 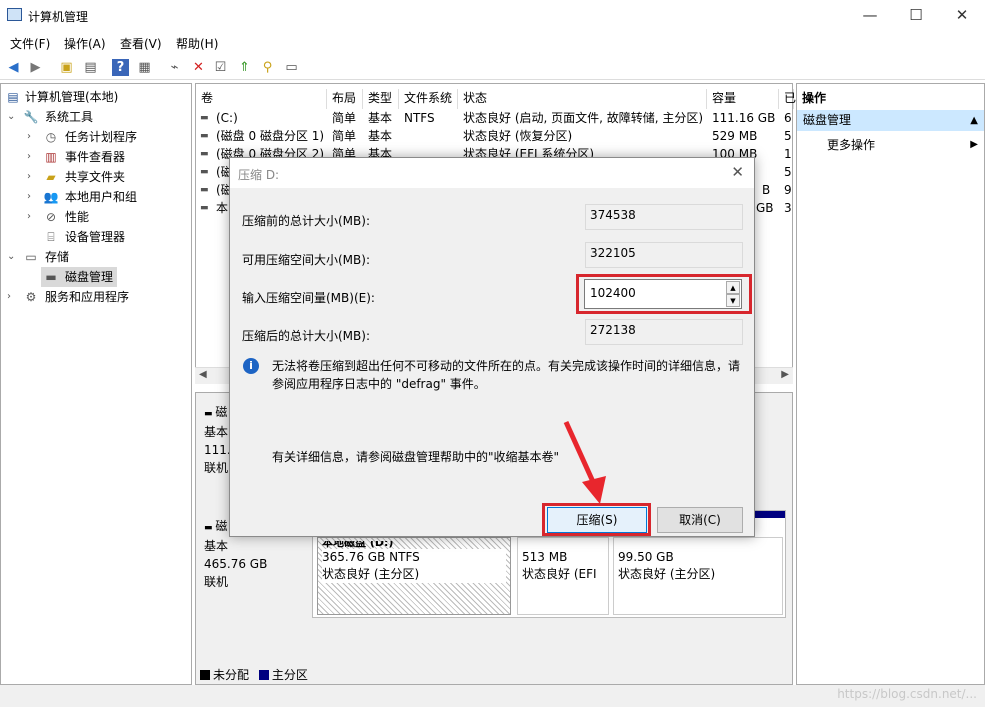 I want to click on col-header-free: 已, so click(x=787, y=99).